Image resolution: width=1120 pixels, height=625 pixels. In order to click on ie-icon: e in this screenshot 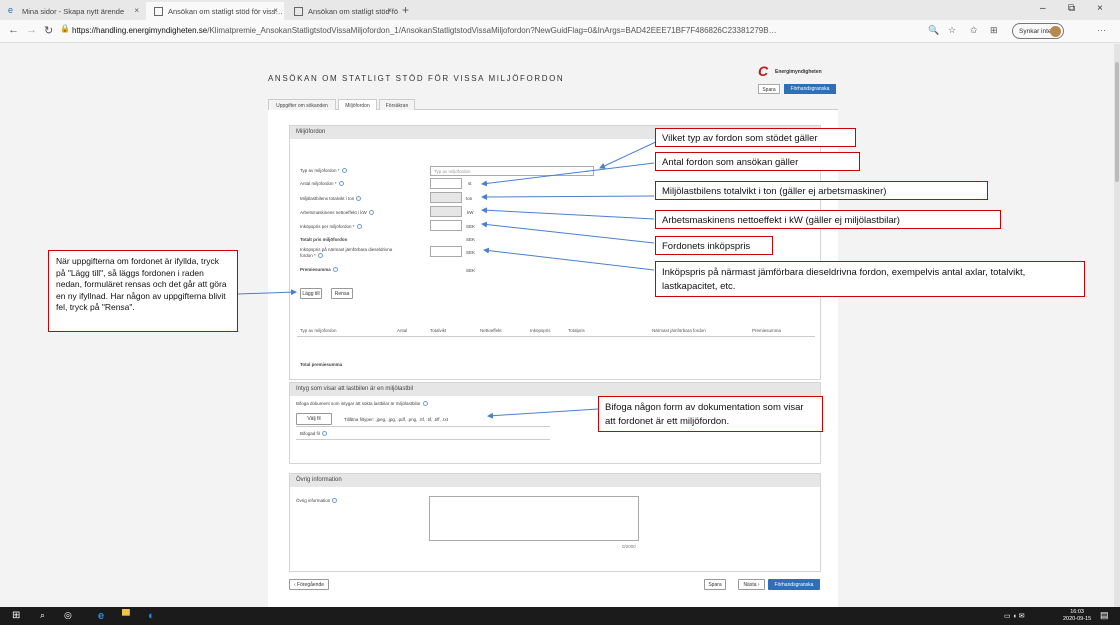, I will do `click(101, 616)`.